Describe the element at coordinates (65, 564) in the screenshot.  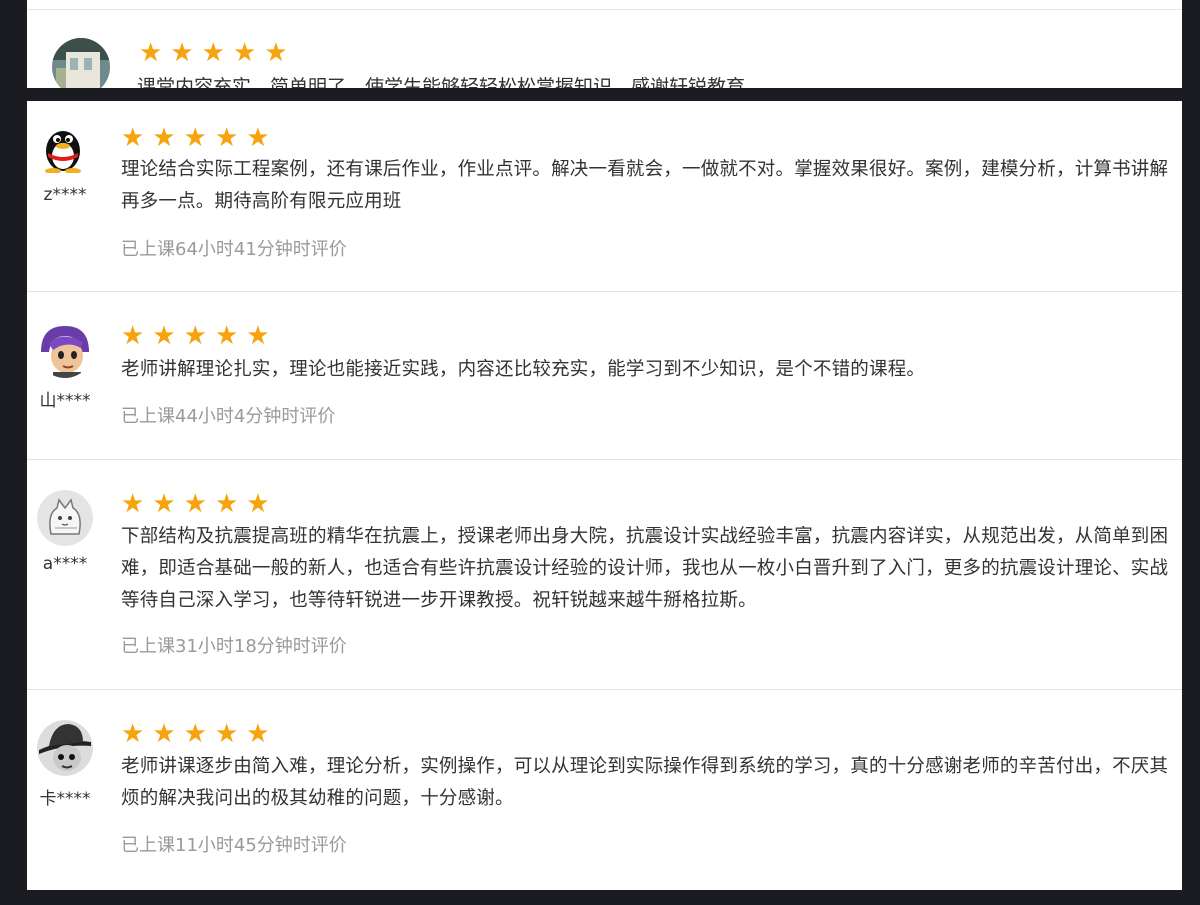
I see `username: a****` at that location.